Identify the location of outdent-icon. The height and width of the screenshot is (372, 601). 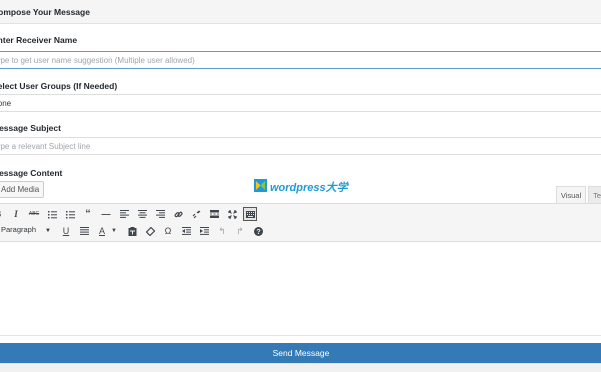
(186, 231).